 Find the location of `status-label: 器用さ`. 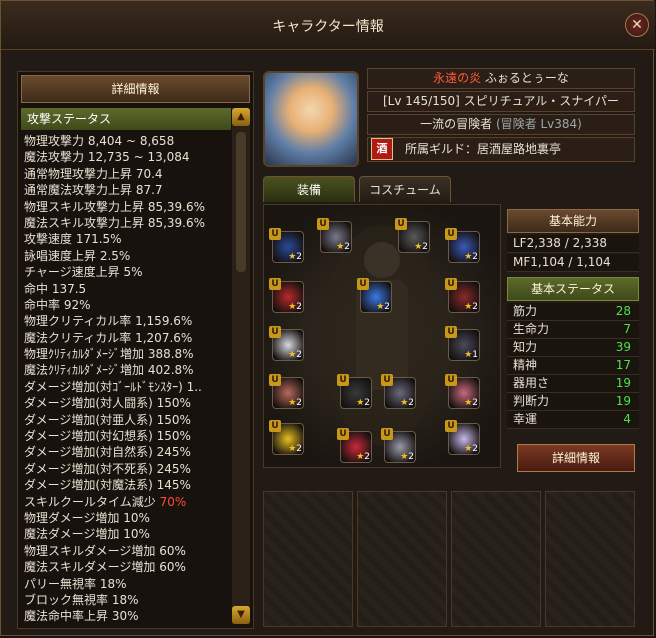

status-label: 器用さ is located at coordinates (531, 383).